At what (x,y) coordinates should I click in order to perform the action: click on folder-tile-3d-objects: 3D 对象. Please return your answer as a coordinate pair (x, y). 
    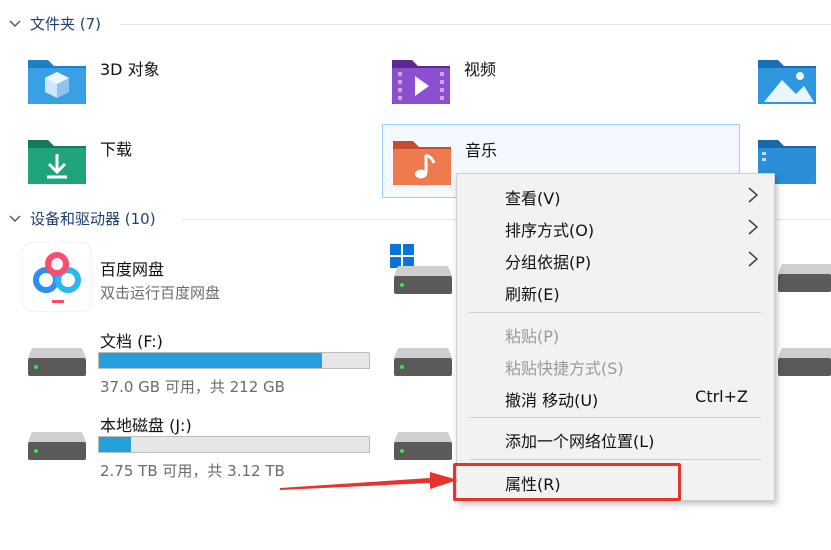
    Looking at the image, I should click on (192, 82).